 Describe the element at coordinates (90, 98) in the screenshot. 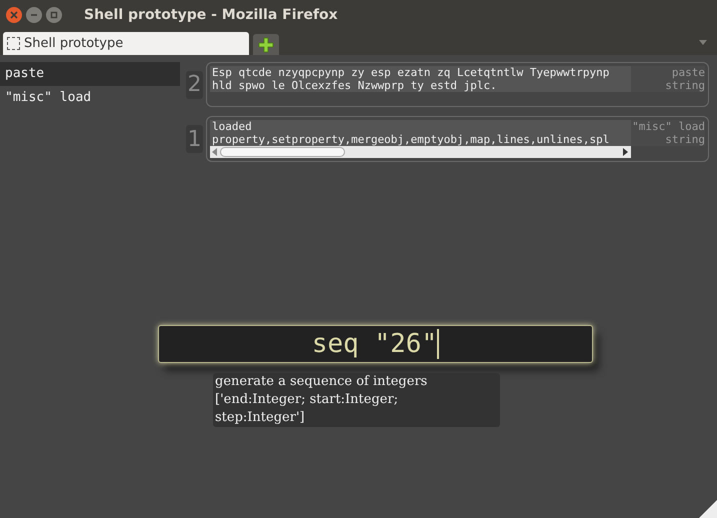

I see `history-item: "misc" load` at that location.